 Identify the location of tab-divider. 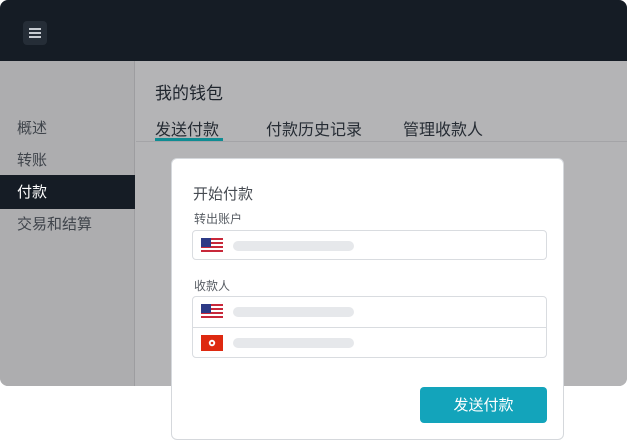
(381, 141).